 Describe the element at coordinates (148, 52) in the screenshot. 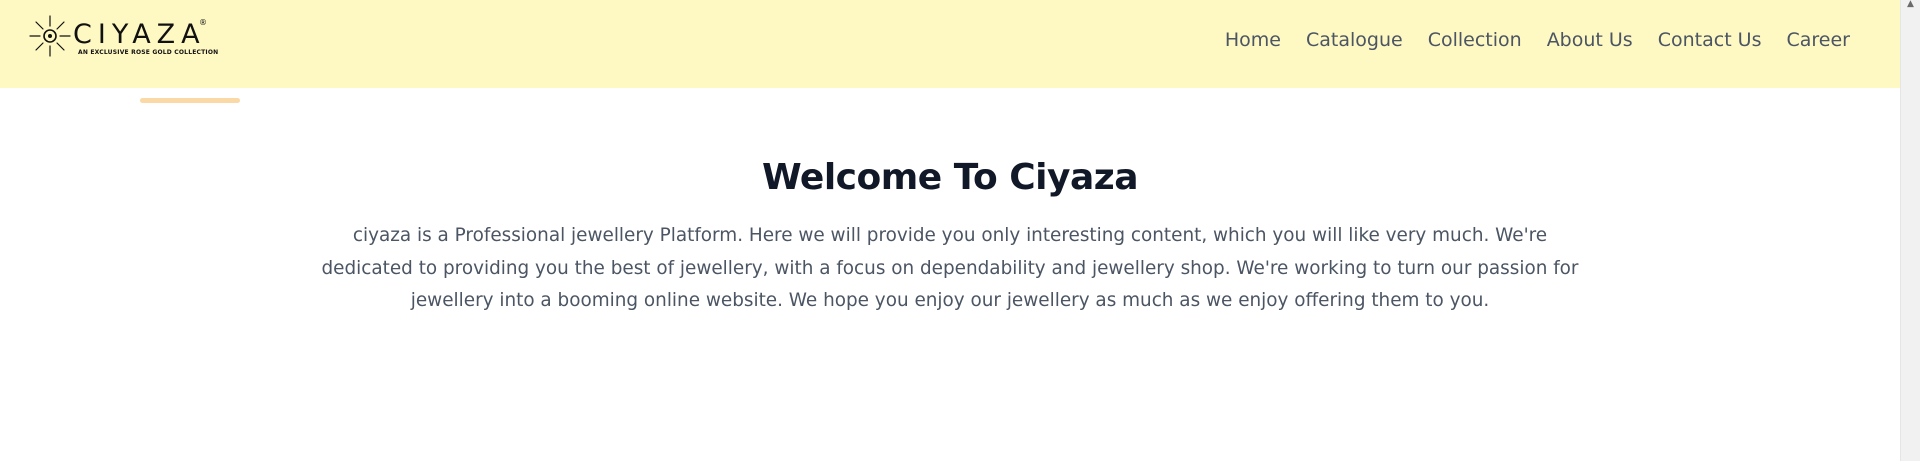

I see `logo-tagline: AN EXCLUSIVE ROSE GOLD COLLECTION` at that location.